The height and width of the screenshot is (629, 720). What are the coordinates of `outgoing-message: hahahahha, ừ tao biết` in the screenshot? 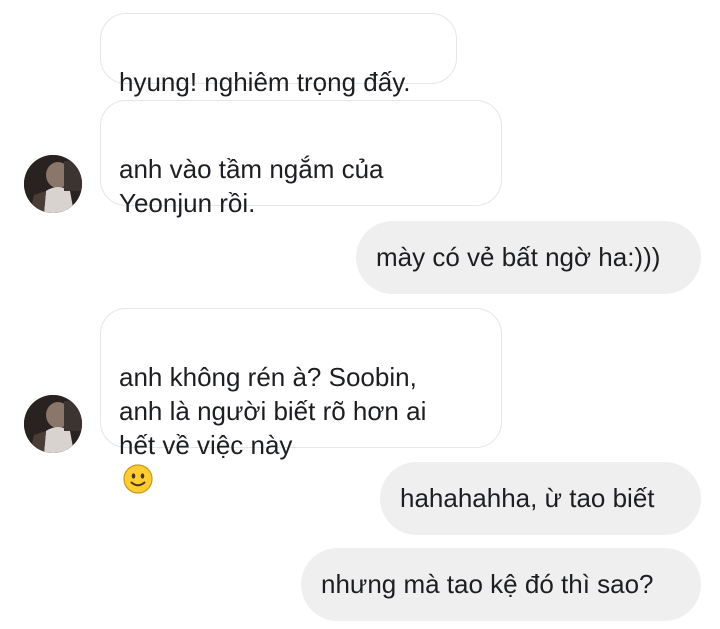 It's located at (540, 498).